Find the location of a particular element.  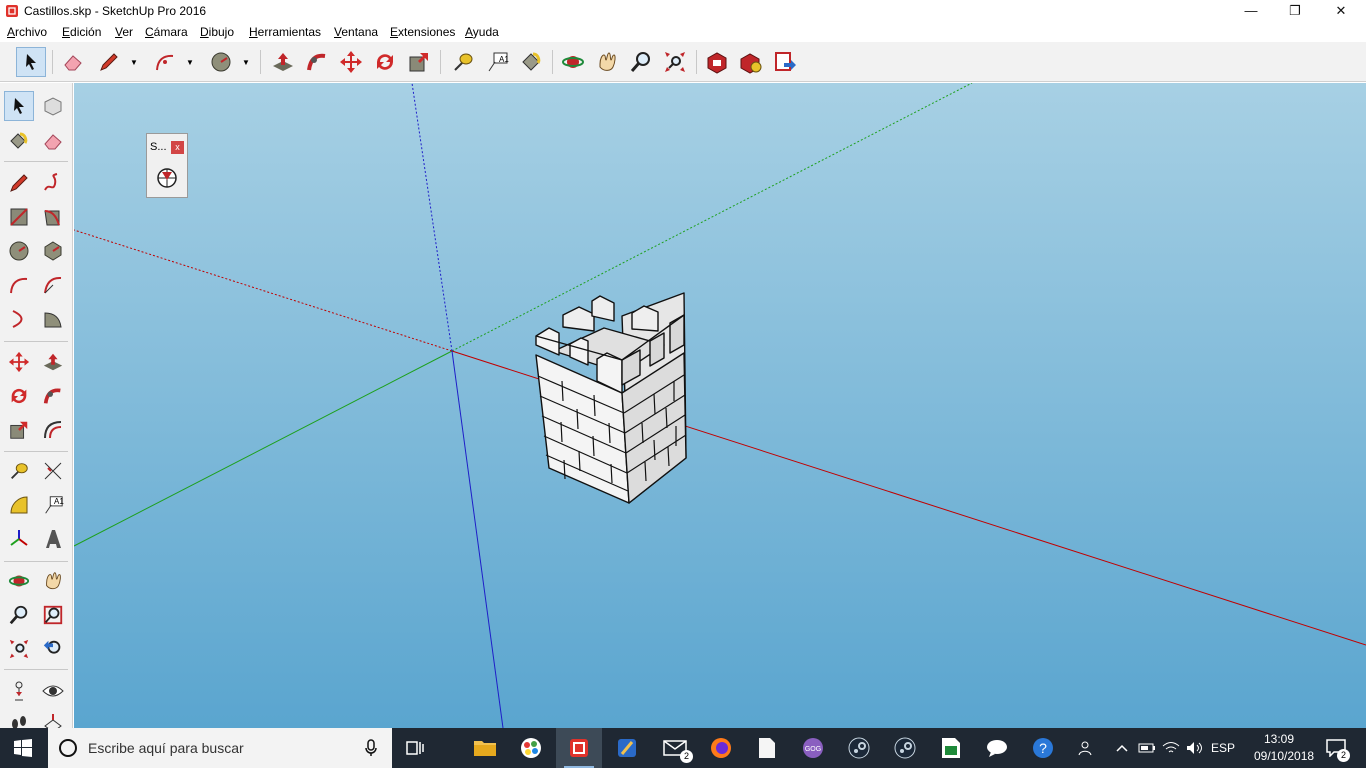

battery-tray-button is located at coordinates (1147, 748).